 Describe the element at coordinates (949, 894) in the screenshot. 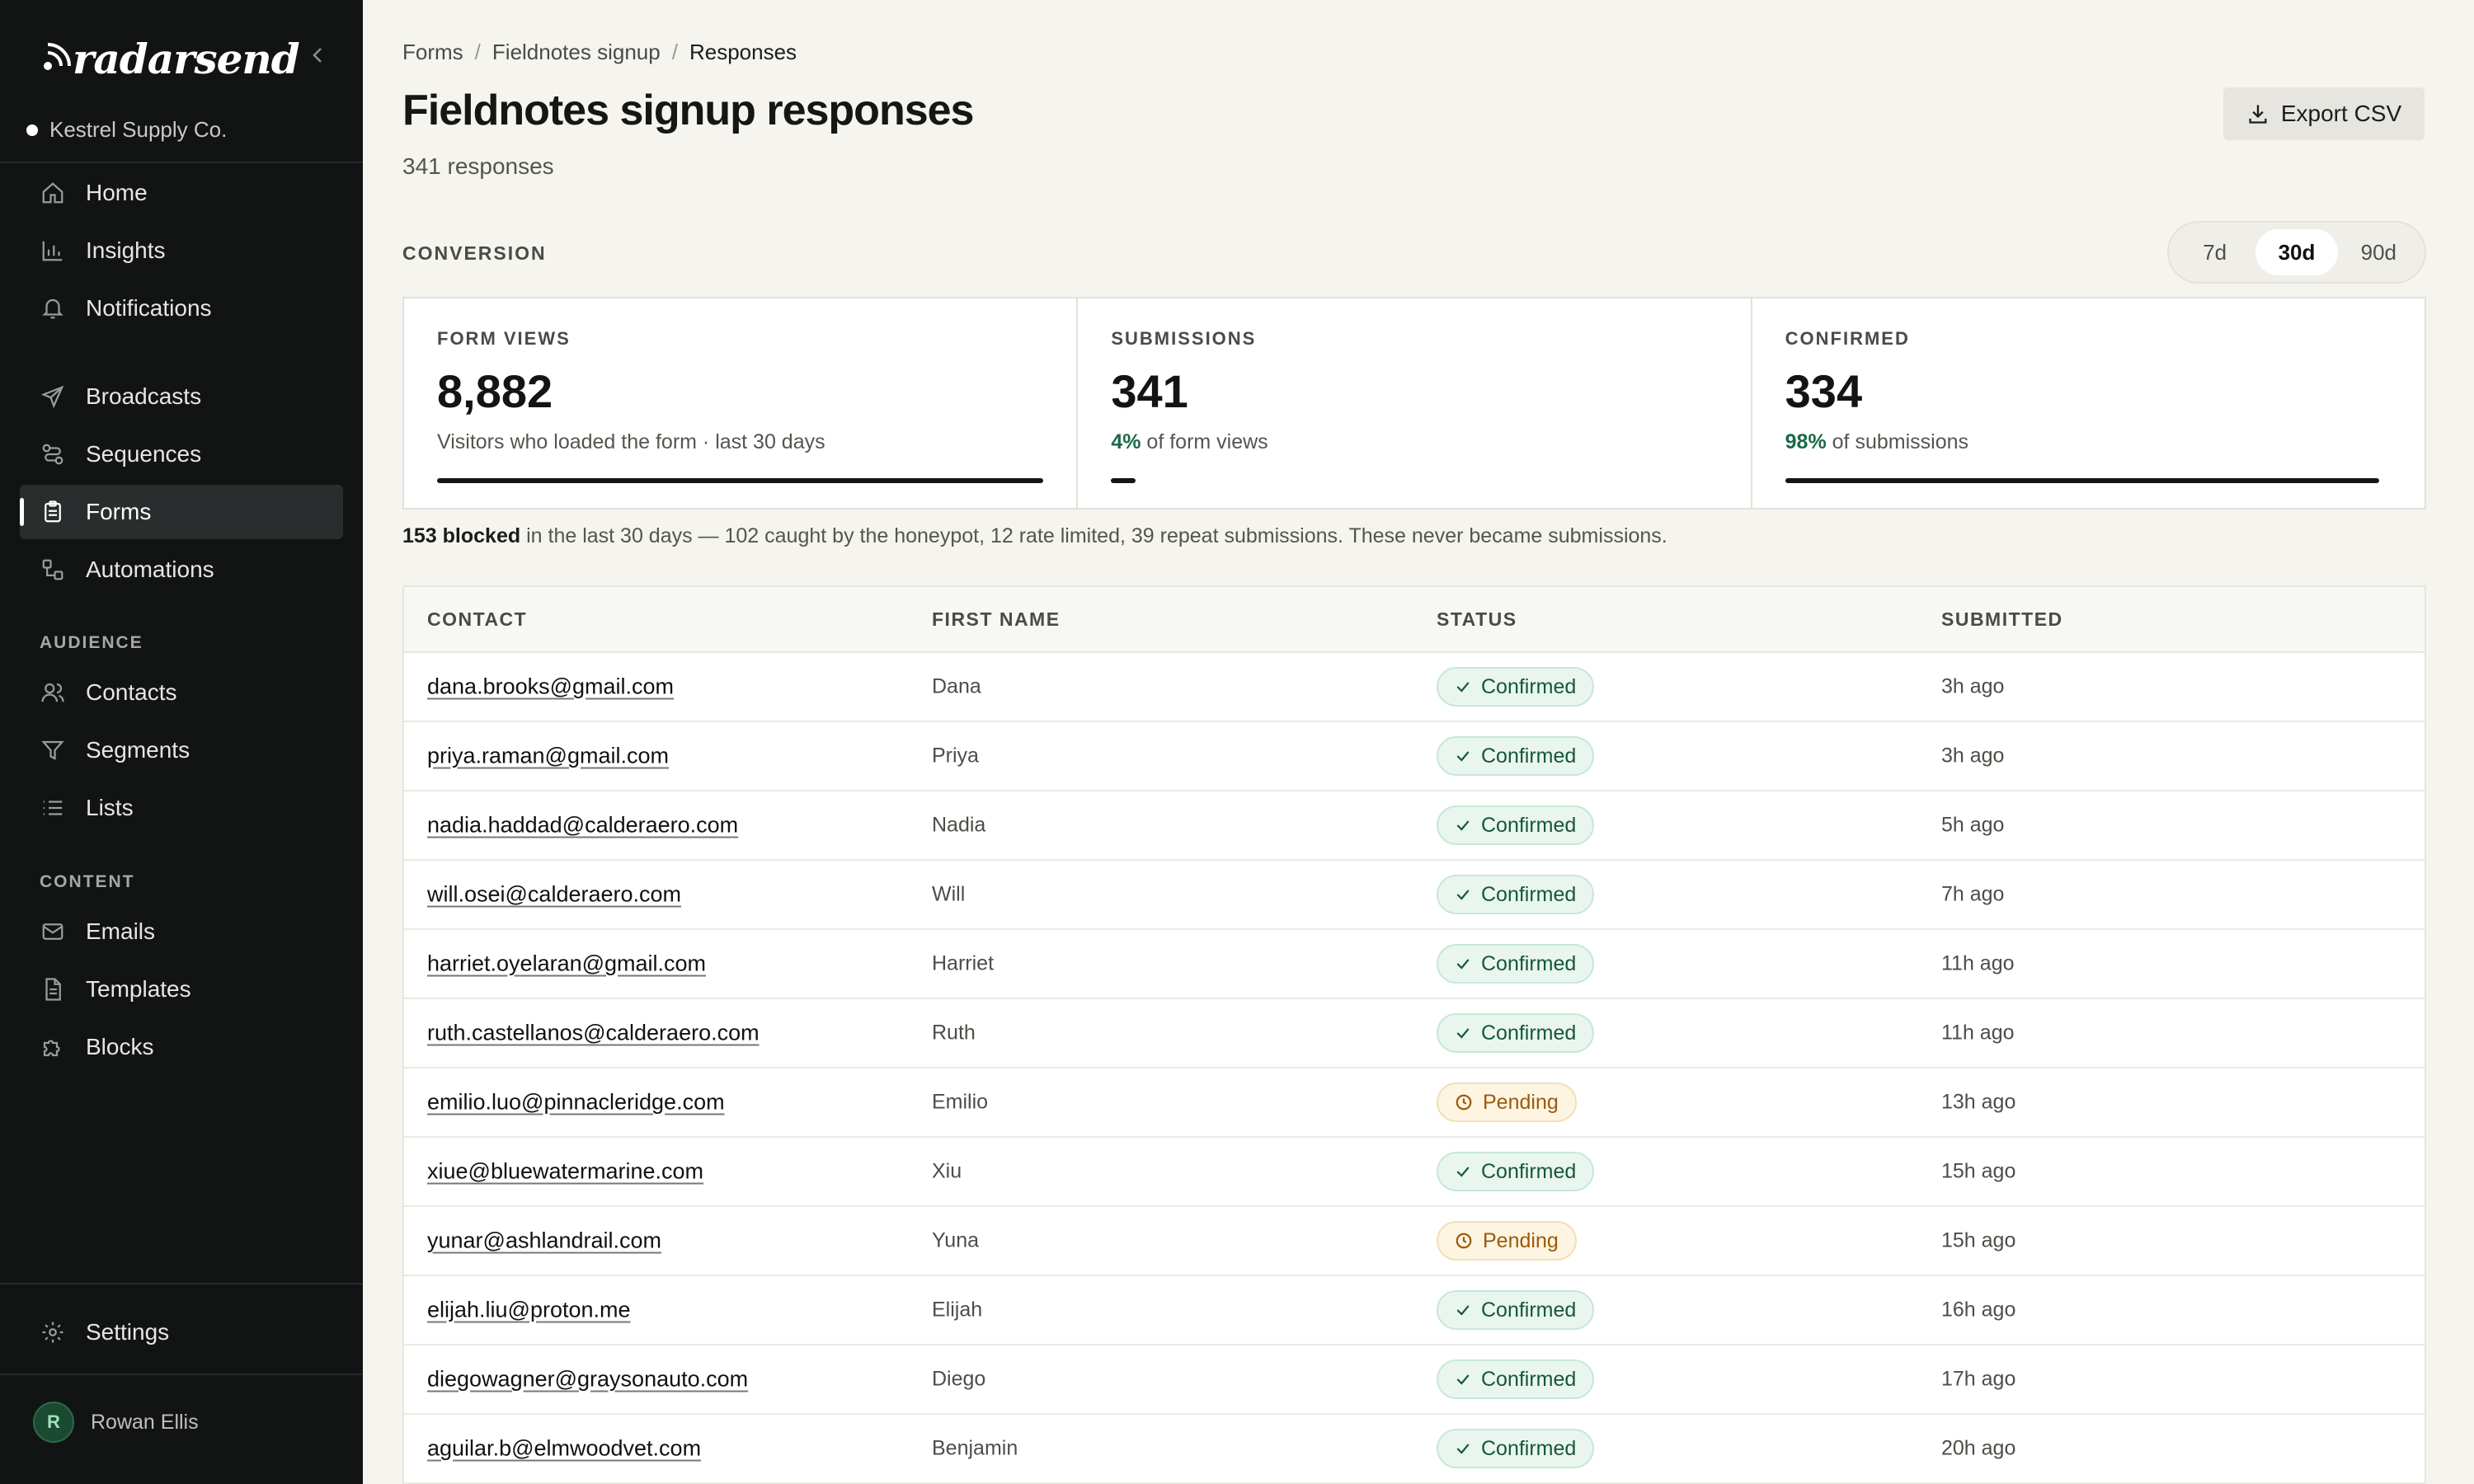

I see `first-name: Will` at that location.